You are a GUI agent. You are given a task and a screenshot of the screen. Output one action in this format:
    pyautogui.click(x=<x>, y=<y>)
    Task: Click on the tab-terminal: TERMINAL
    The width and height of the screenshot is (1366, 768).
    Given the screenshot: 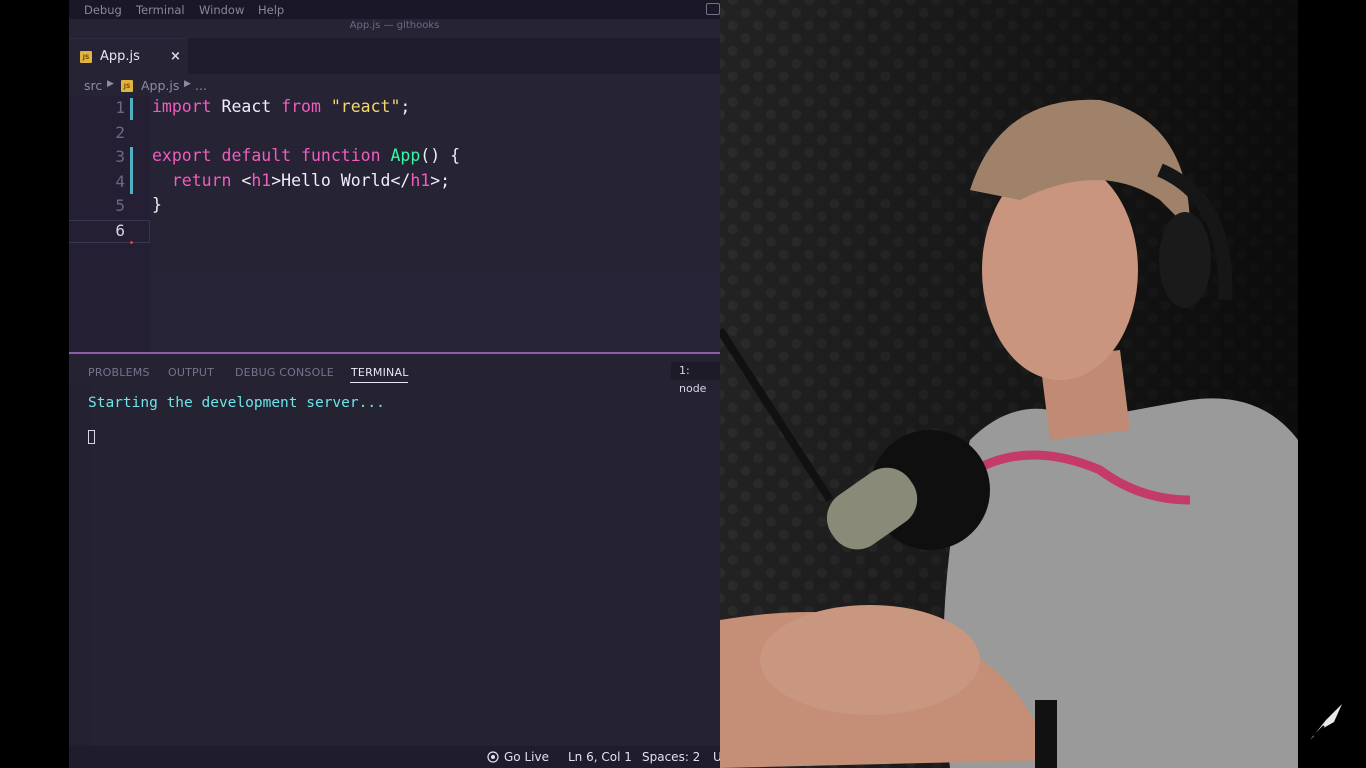 What is the action you would take?
    pyautogui.click(x=380, y=372)
    